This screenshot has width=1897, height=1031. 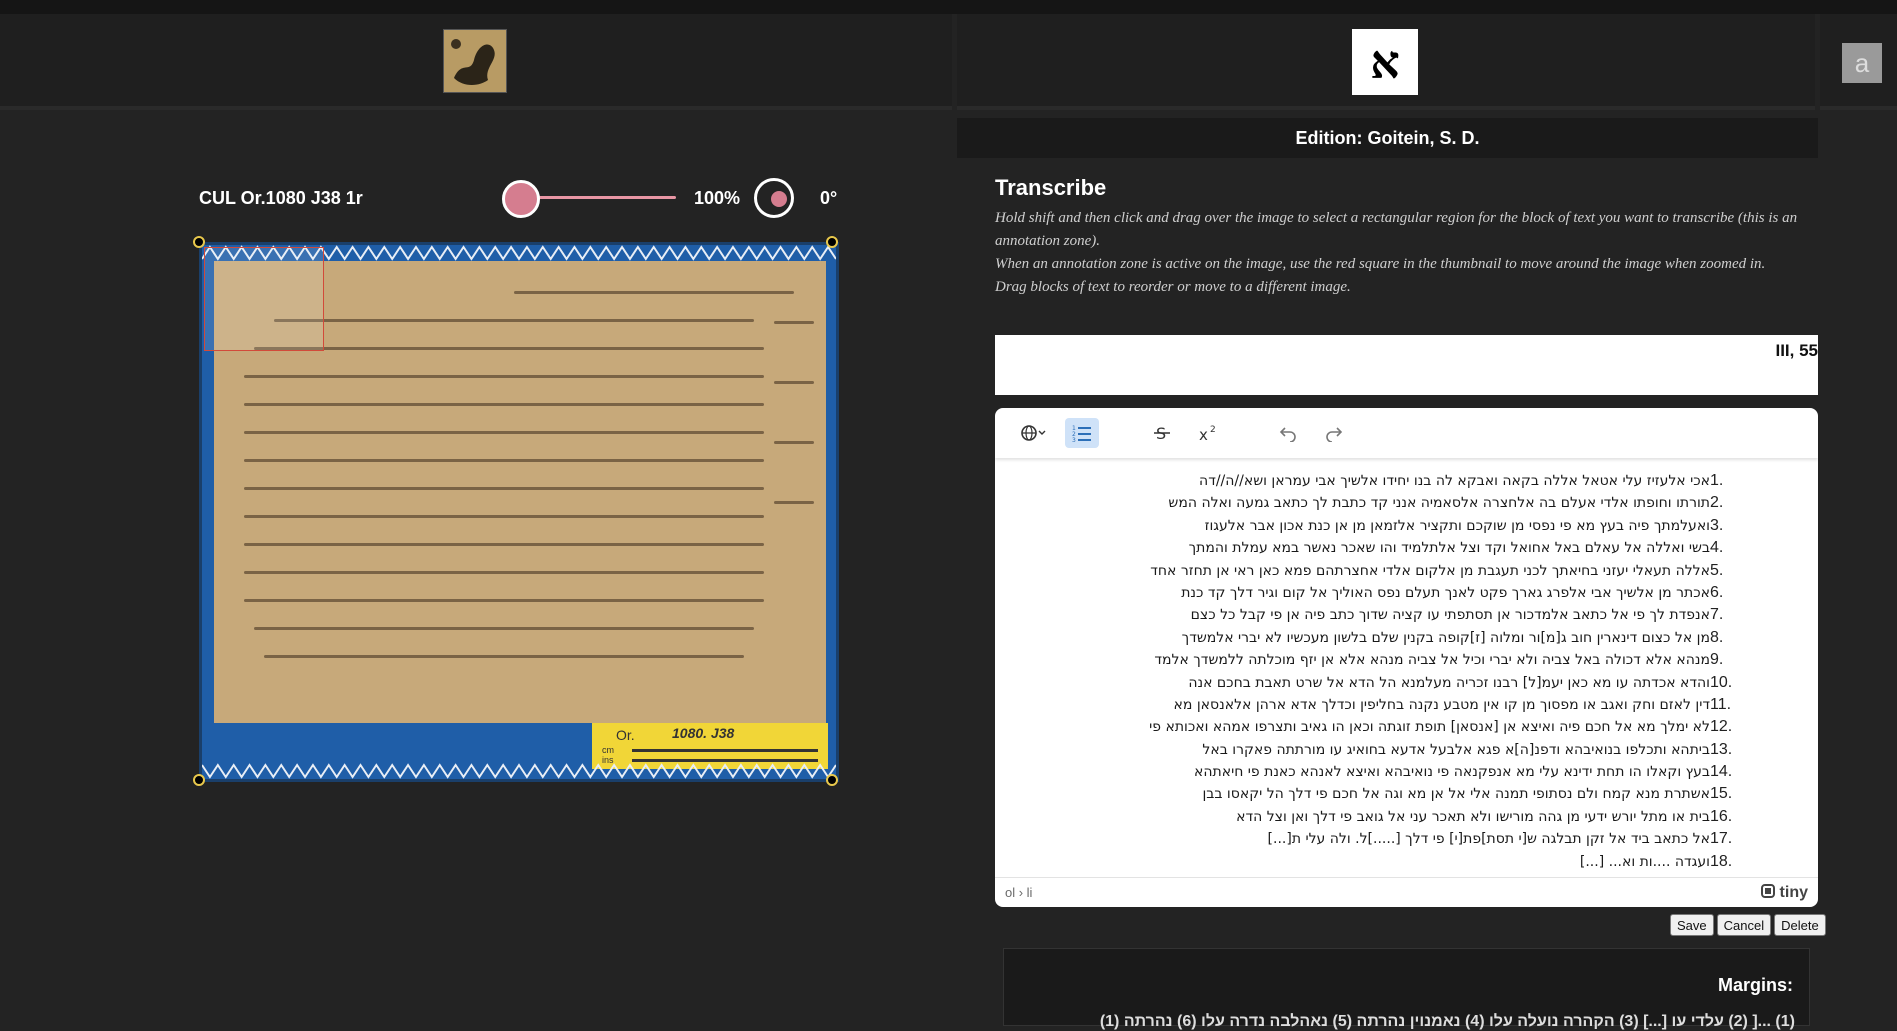 I want to click on edition-header: Edition: Goitein, S. D., so click(x=1387, y=138).